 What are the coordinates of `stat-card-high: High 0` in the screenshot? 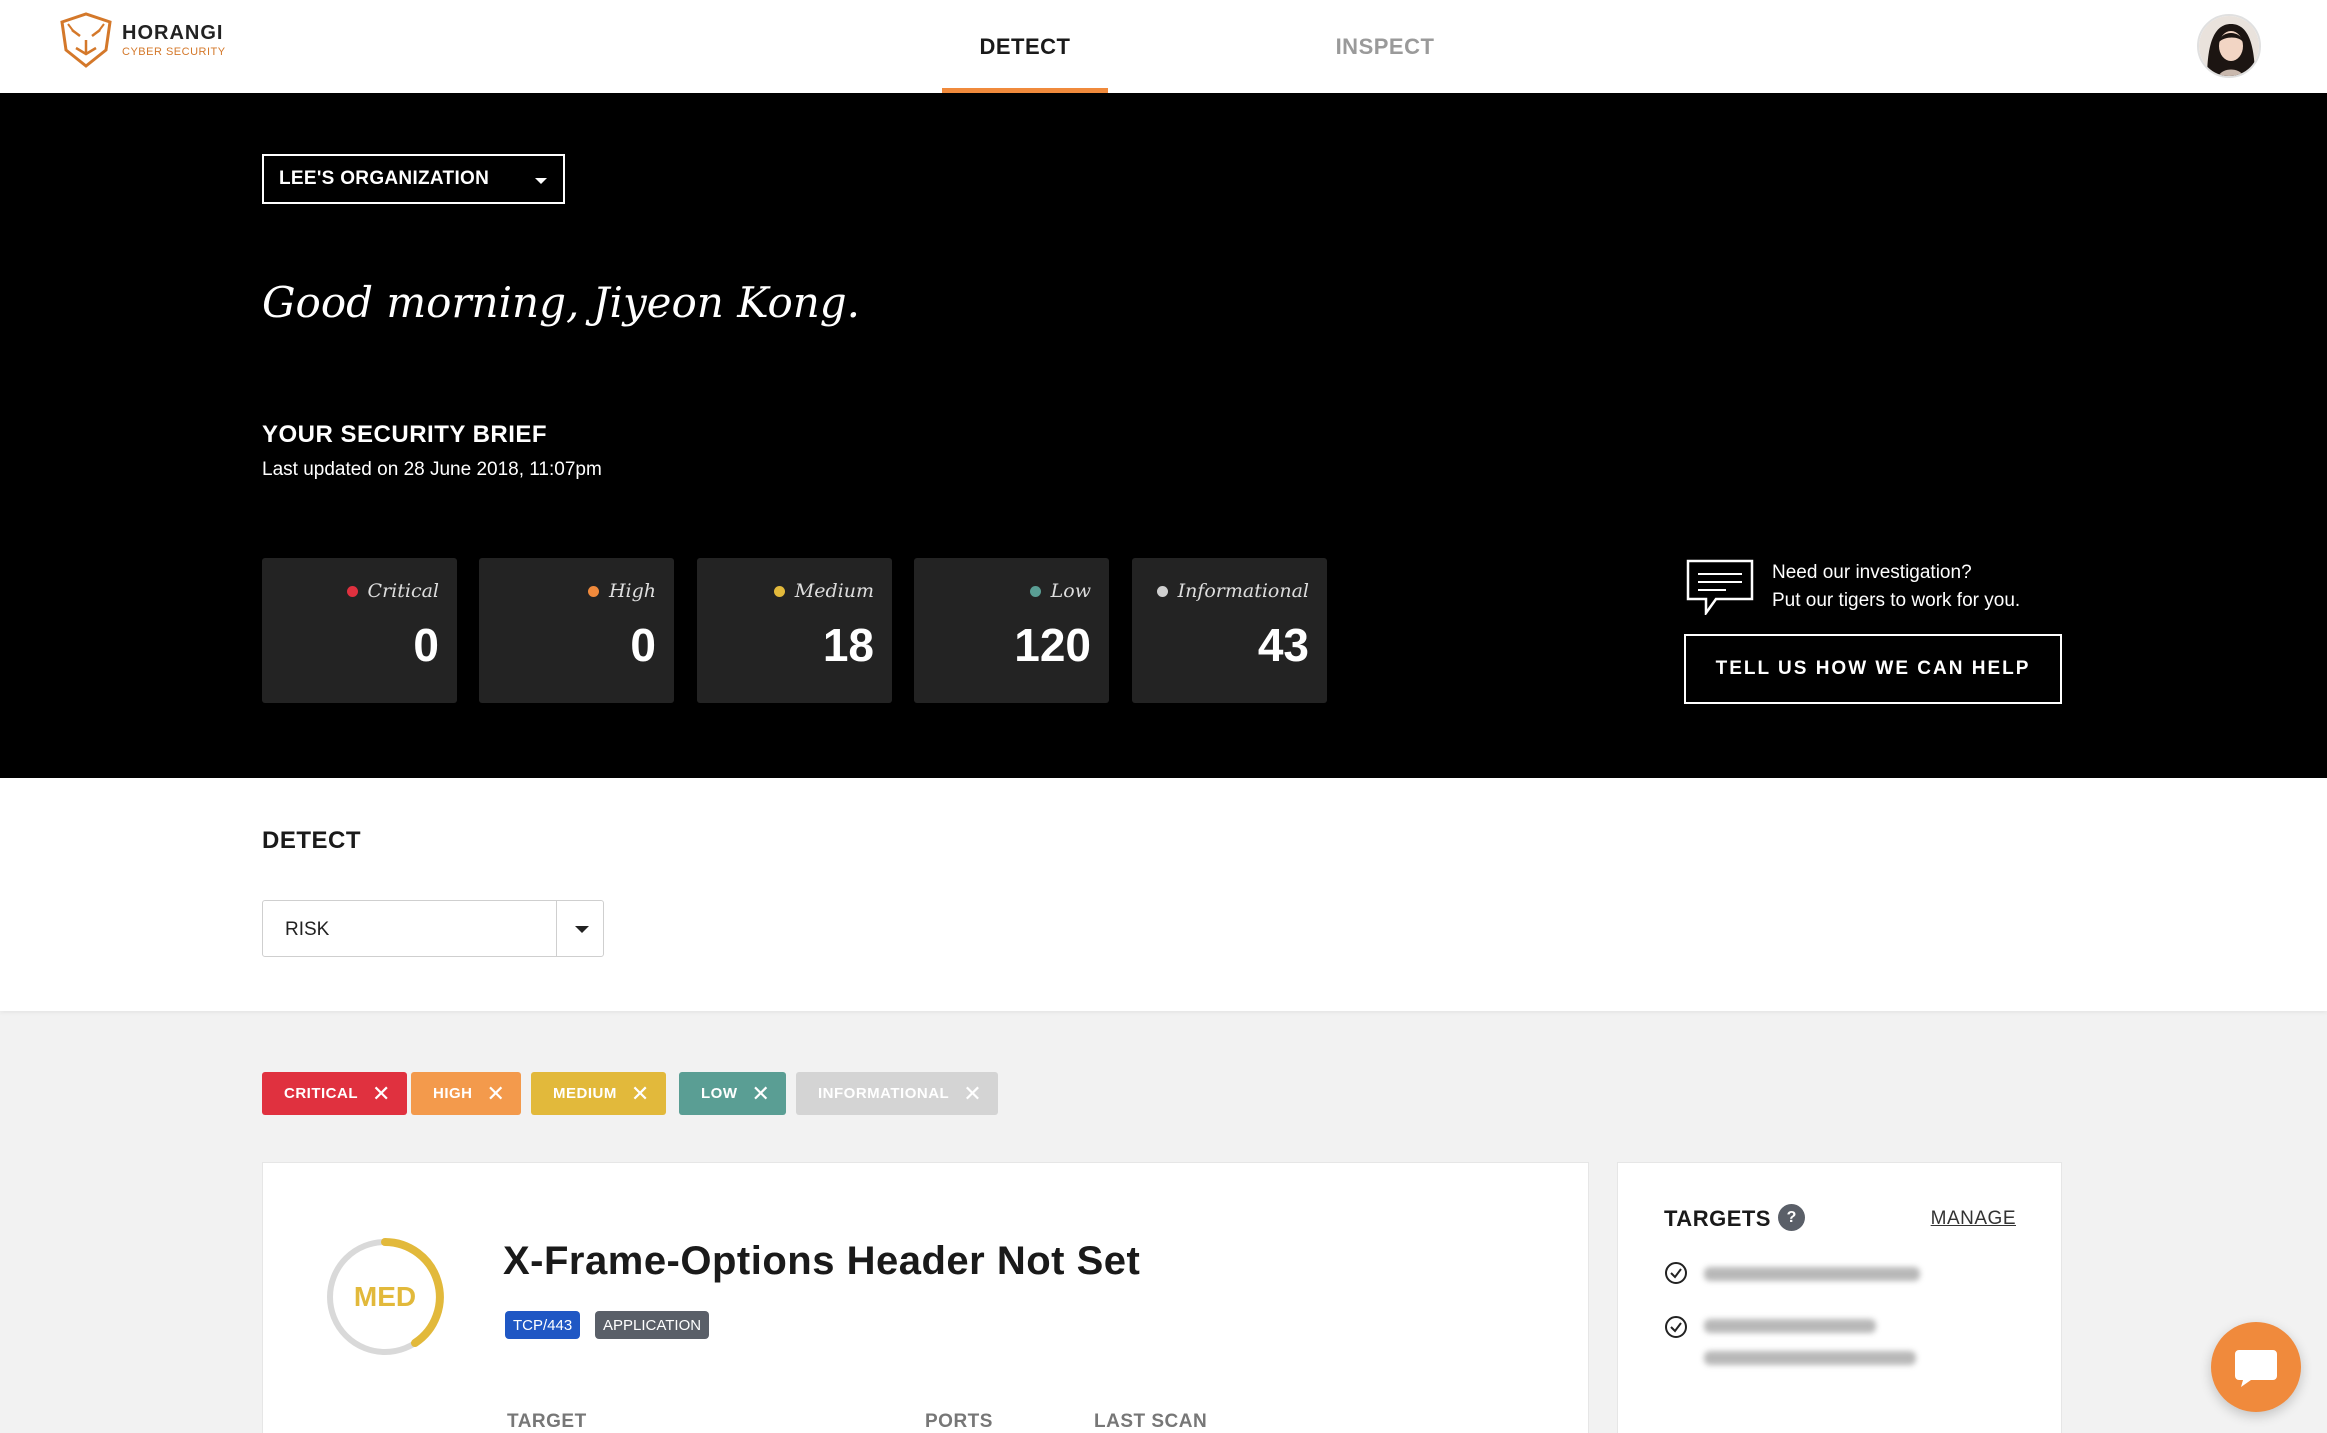 It's located at (576, 630).